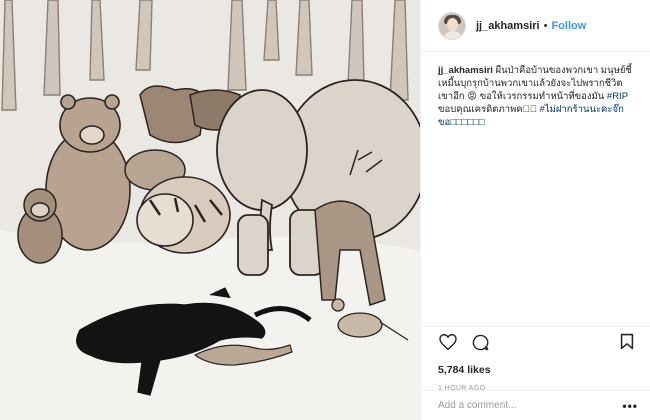 This screenshot has width=650, height=420. What do you see at coordinates (465, 70) in the screenshot?
I see `caption-username: jj_akhamsiri` at bounding box center [465, 70].